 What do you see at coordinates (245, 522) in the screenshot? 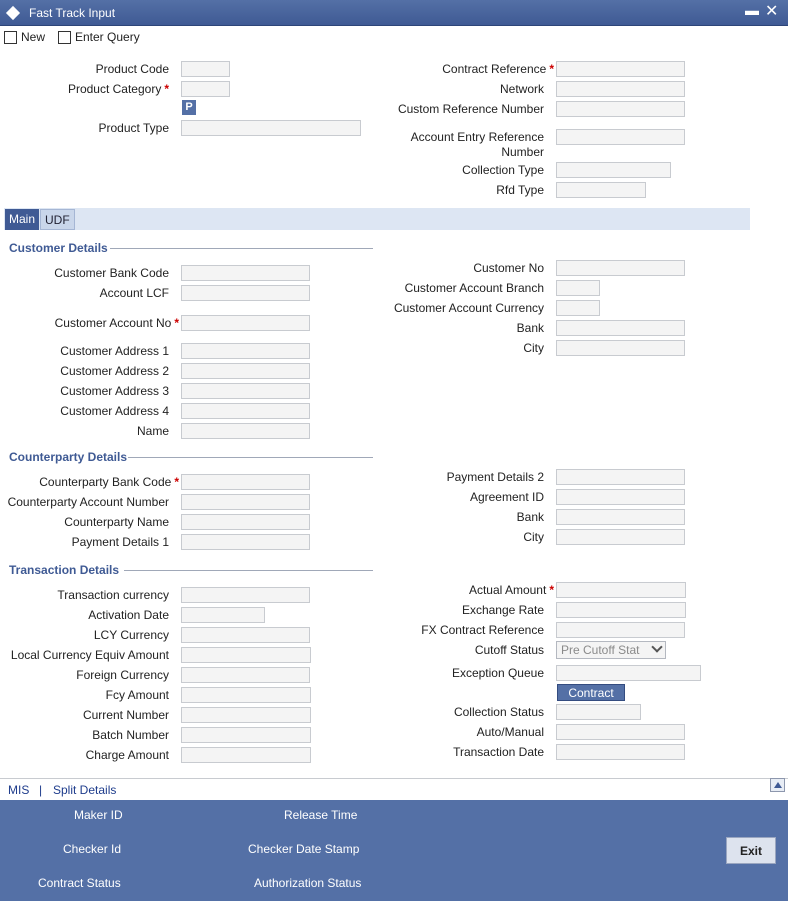
I see `counterparty-name-field` at bounding box center [245, 522].